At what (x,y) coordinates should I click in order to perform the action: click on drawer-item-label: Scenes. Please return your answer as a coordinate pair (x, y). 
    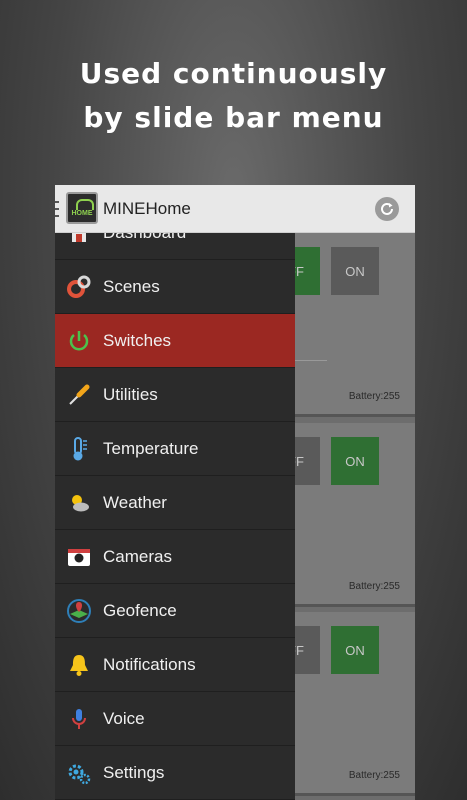
    Looking at the image, I should click on (131, 286).